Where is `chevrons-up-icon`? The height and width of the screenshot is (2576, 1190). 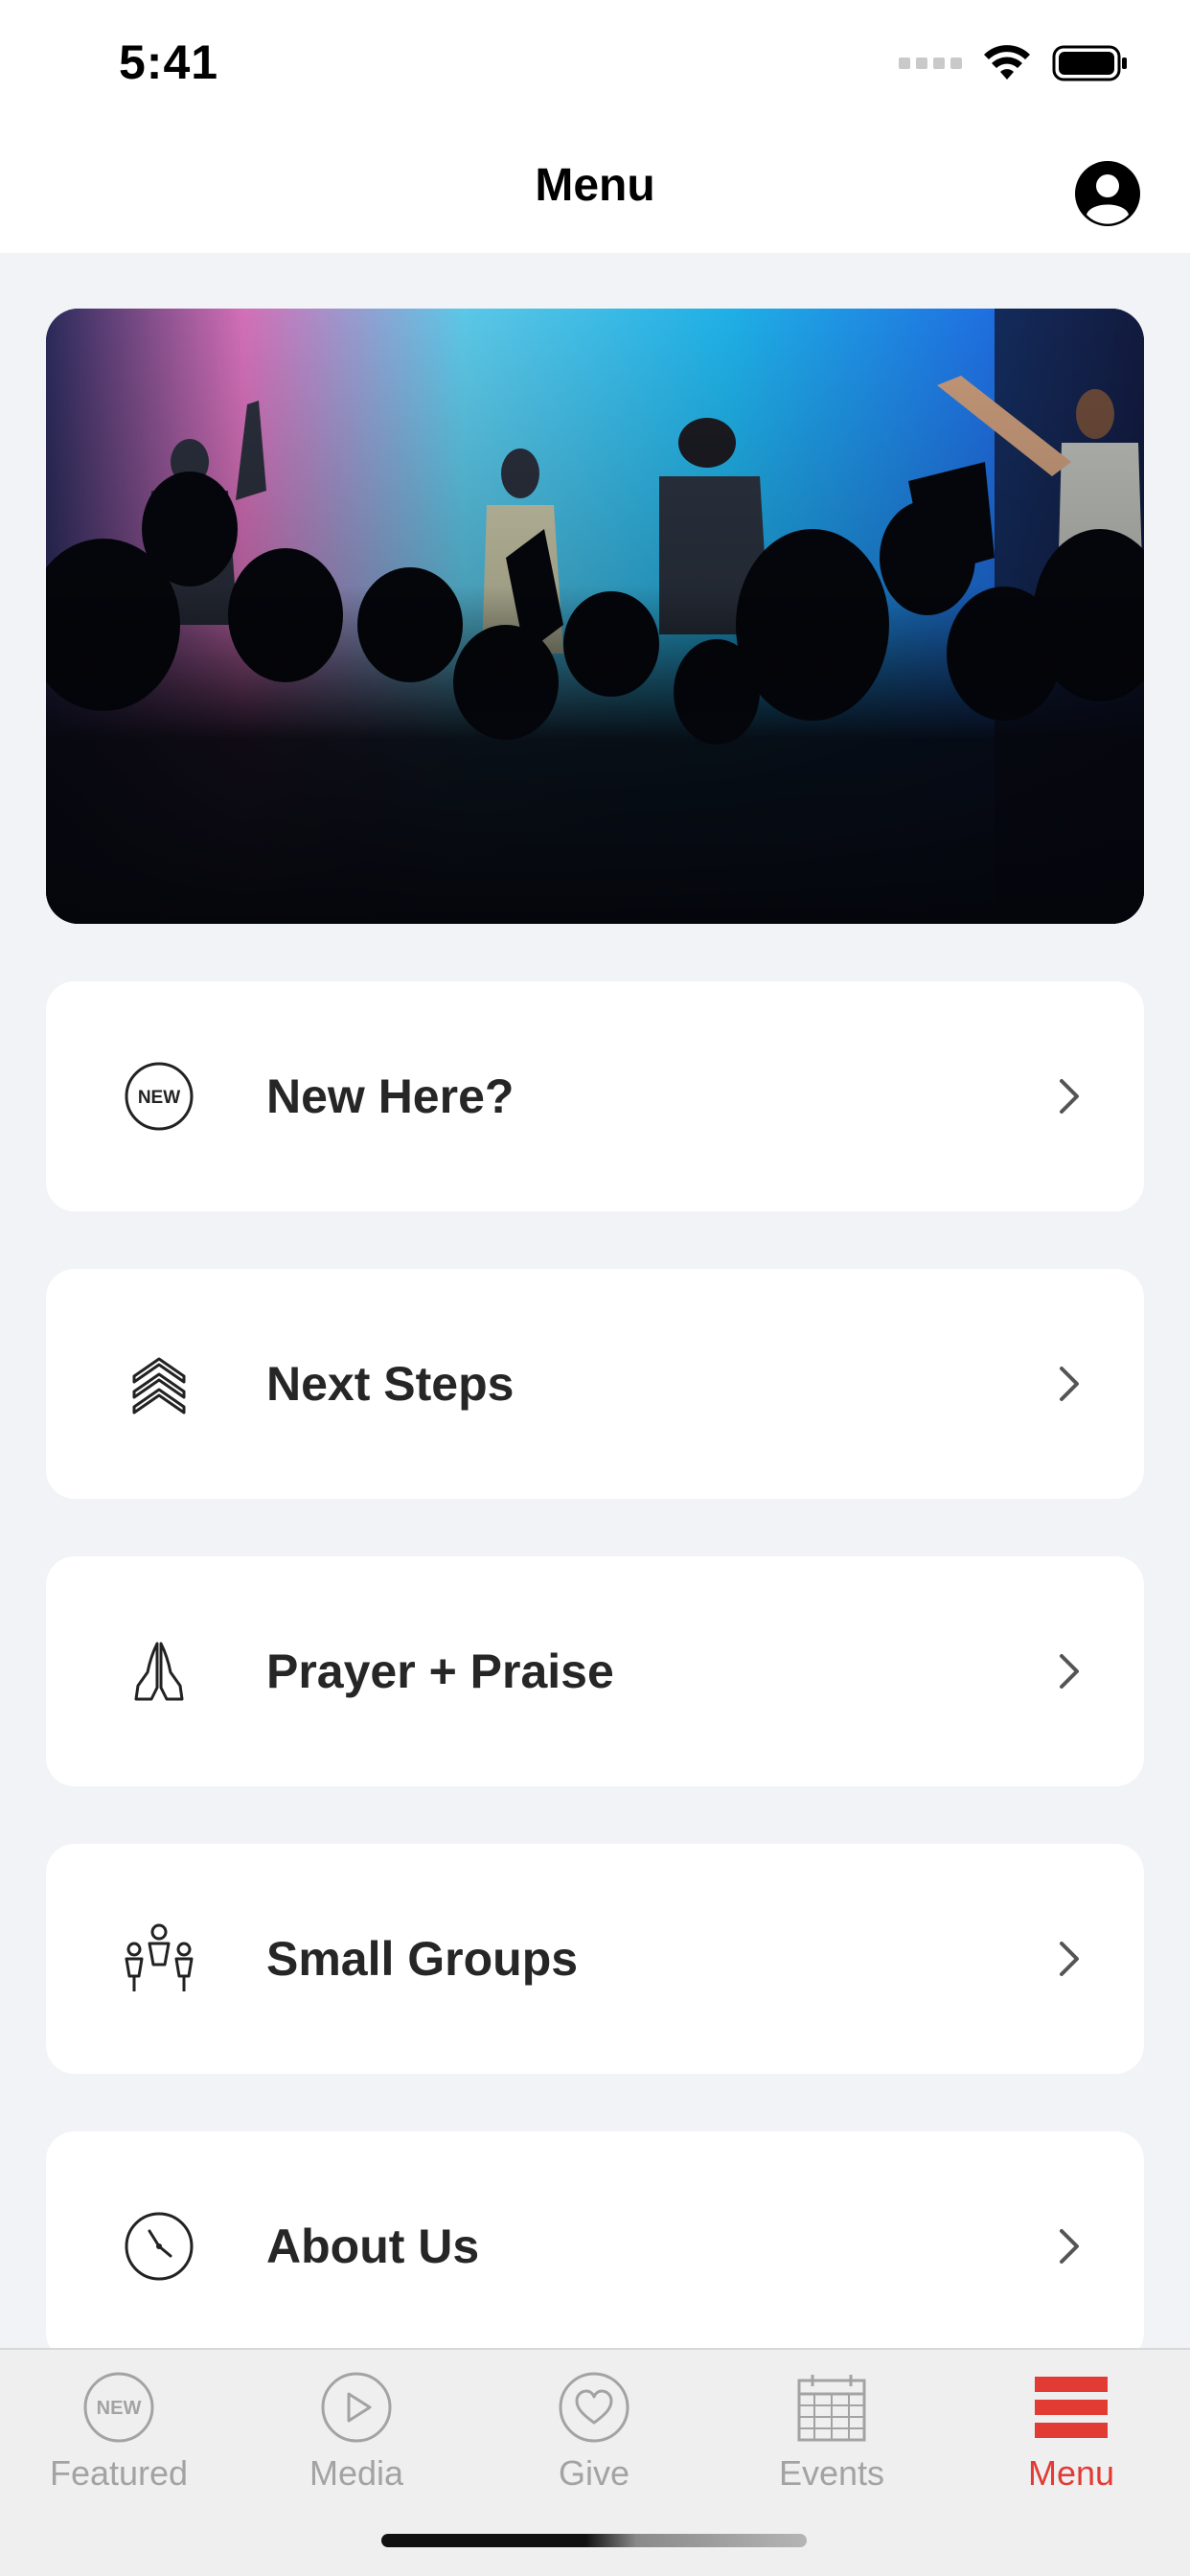
chevrons-up-icon is located at coordinates (159, 1383).